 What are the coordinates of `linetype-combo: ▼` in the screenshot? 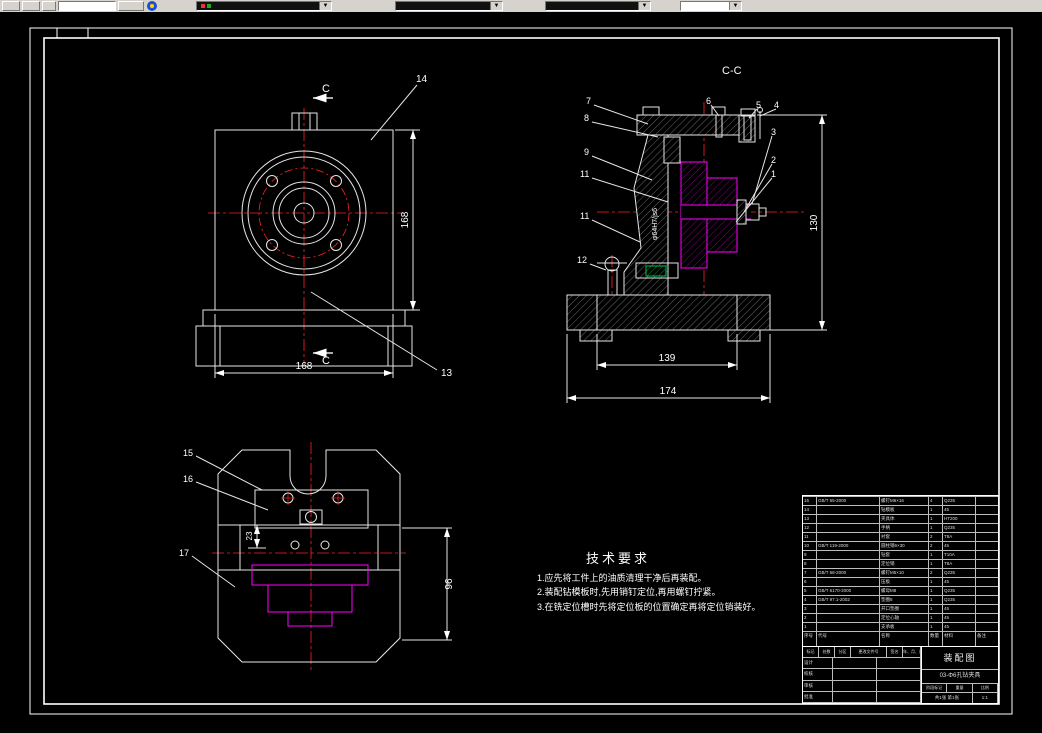 It's located at (598, 6).